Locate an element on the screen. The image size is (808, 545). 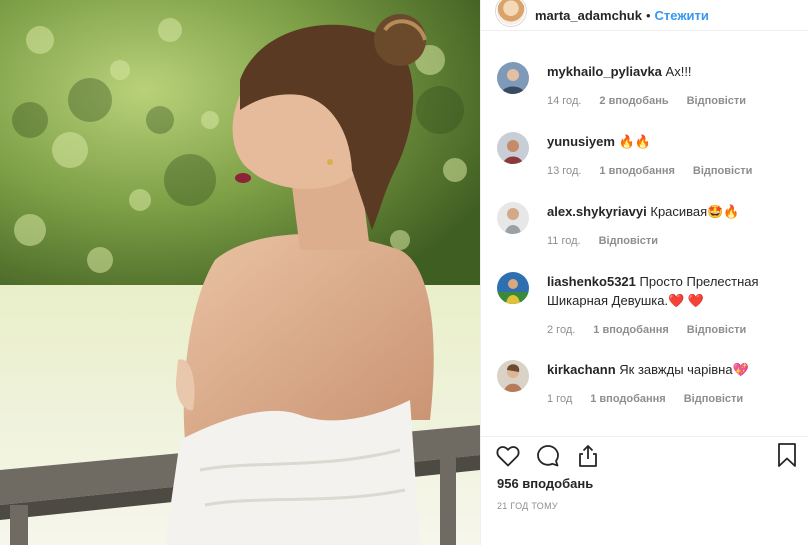
comment-username: alex.shykyriavyi is located at coordinates (597, 211).